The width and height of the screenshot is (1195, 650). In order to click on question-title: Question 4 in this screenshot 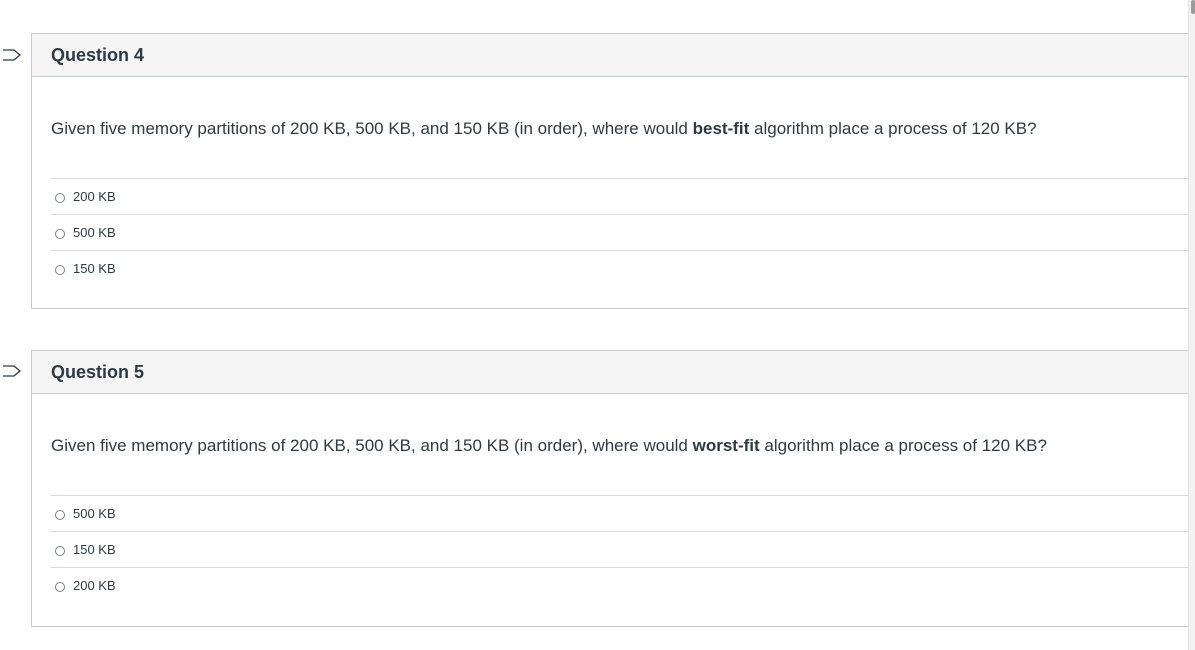, I will do `click(98, 54)`.